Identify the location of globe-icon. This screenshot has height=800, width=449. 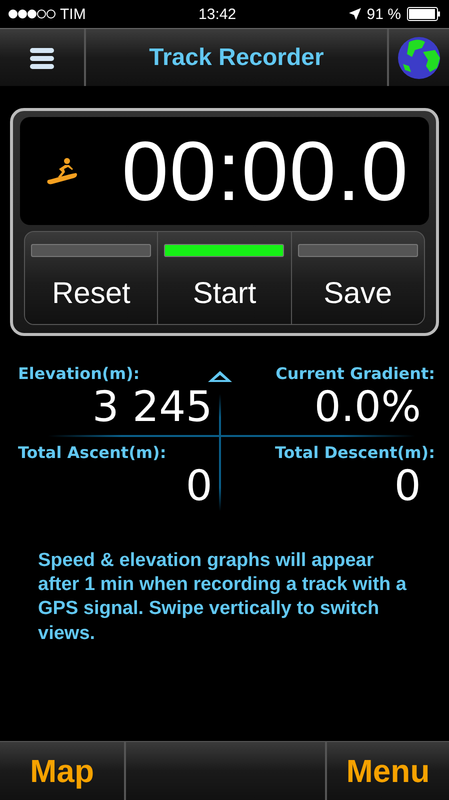
(419, 58).